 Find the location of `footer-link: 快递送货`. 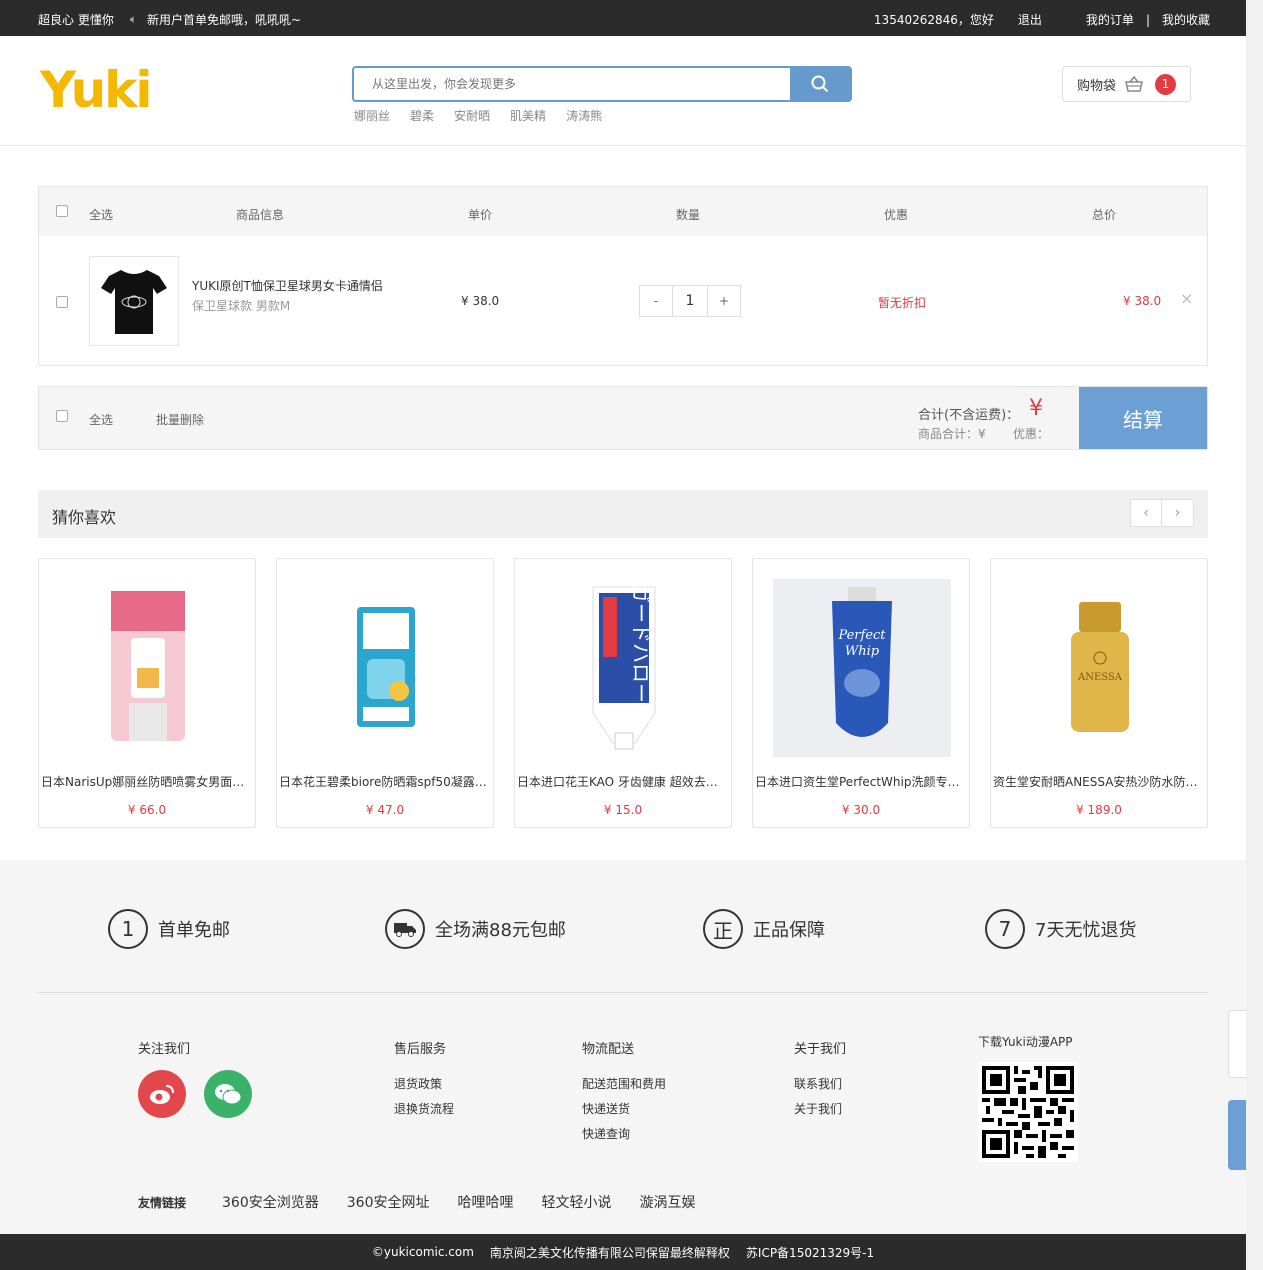

footer-link: 快递送货 is located at coordinates (624, 1108).